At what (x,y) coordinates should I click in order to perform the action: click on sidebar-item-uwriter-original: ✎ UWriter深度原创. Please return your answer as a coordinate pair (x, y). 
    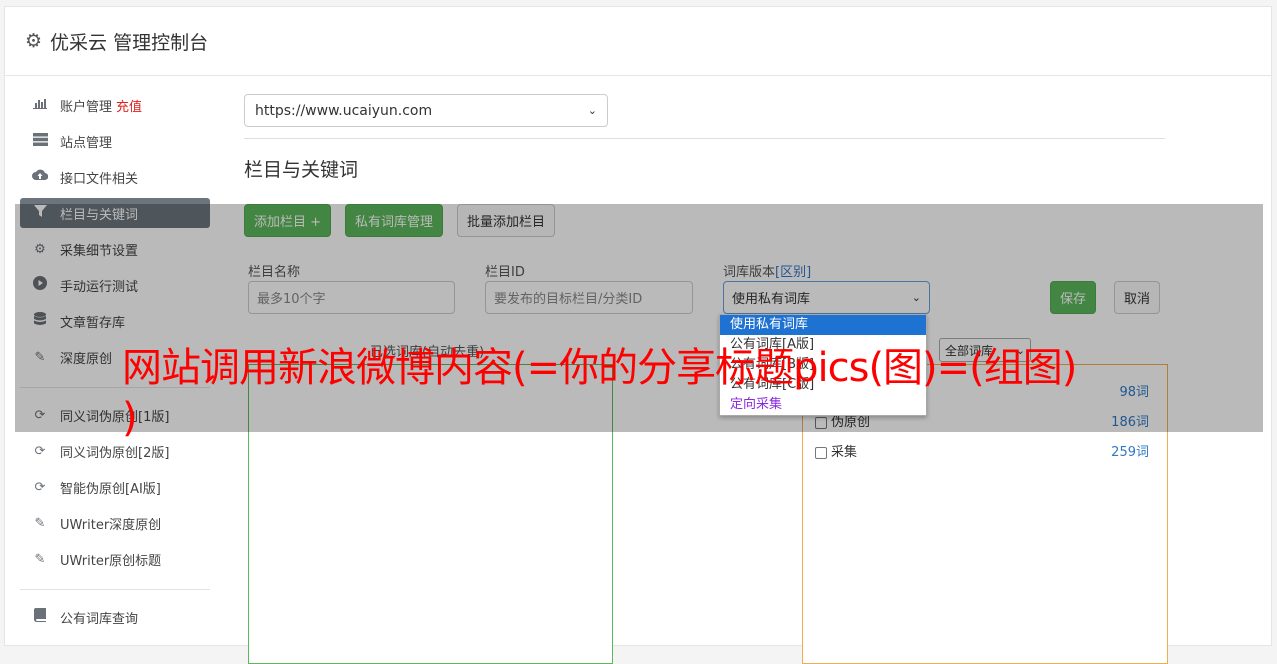
    Looking at the image, I should click on (115, 523).